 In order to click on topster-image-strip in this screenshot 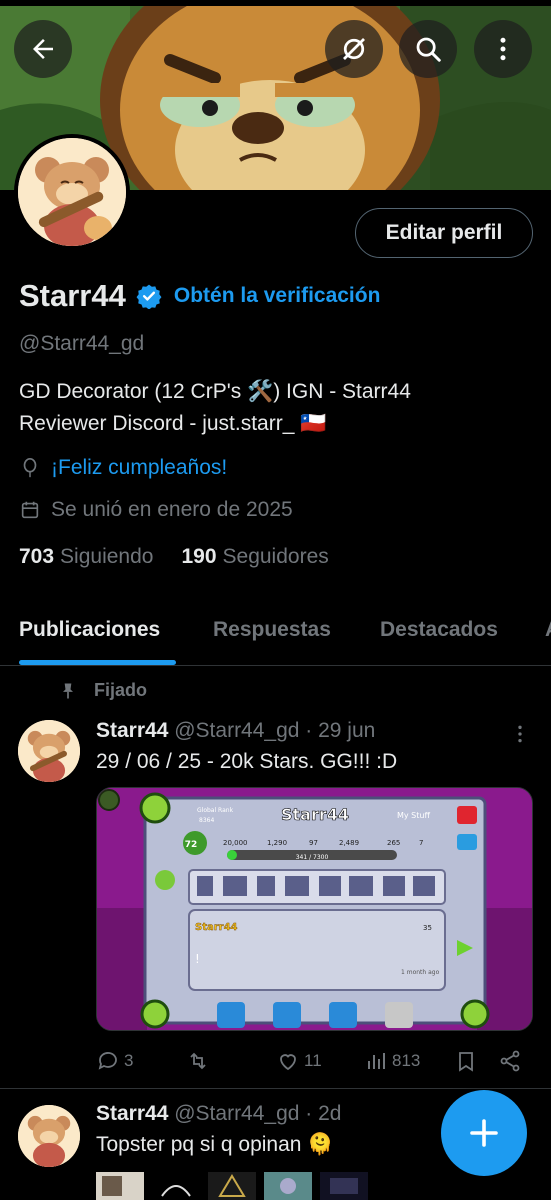, I will do `click(232, 1186)`.